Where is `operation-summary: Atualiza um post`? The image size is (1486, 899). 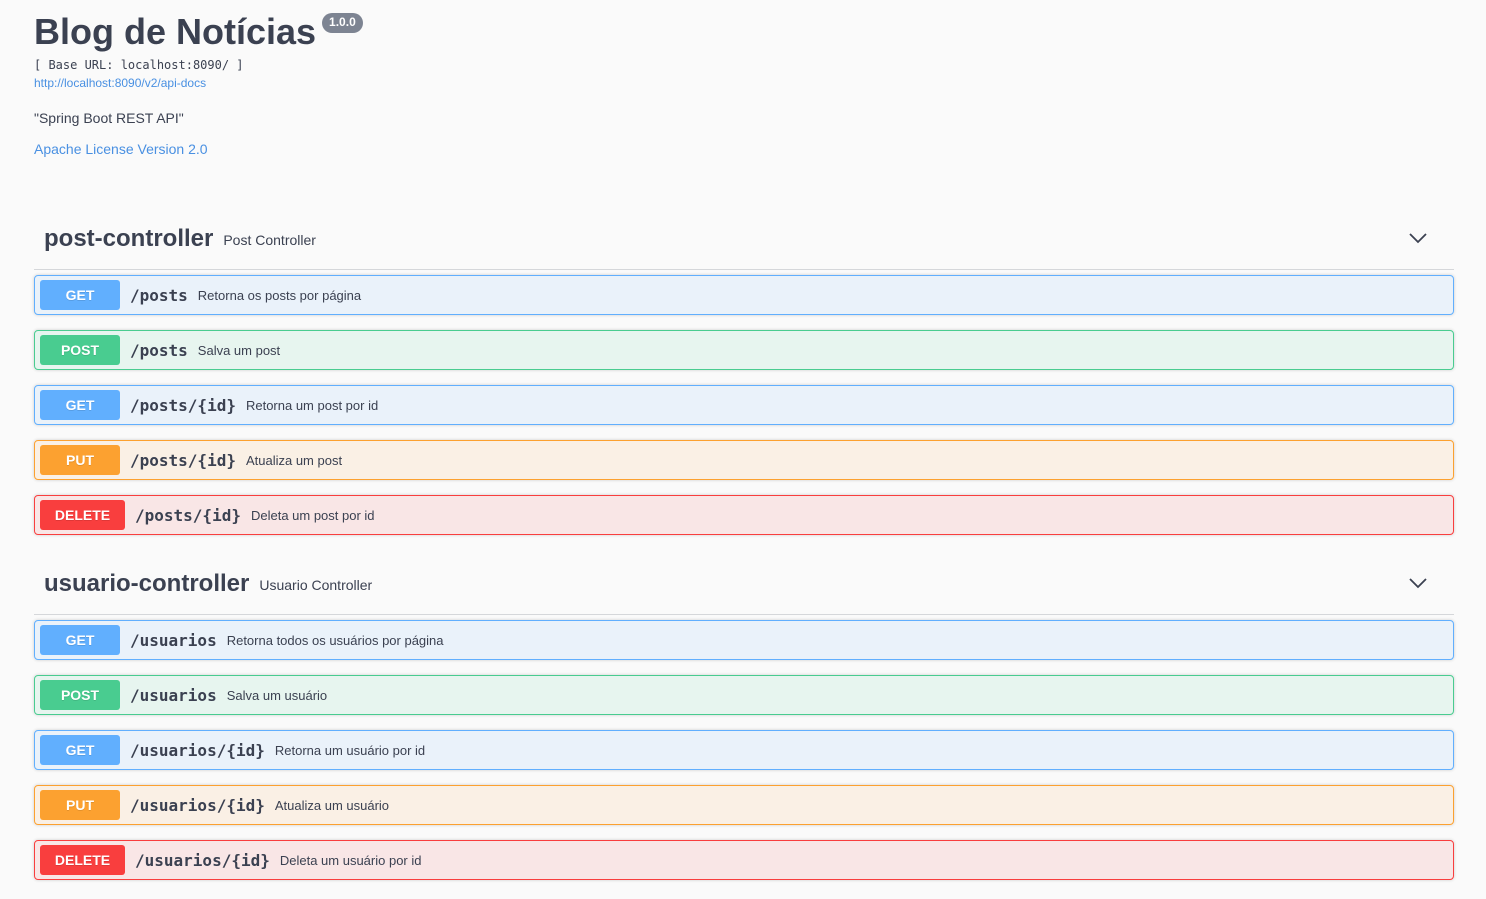 operation-summary: Atualiza um post is located at coordinates (294, 460).